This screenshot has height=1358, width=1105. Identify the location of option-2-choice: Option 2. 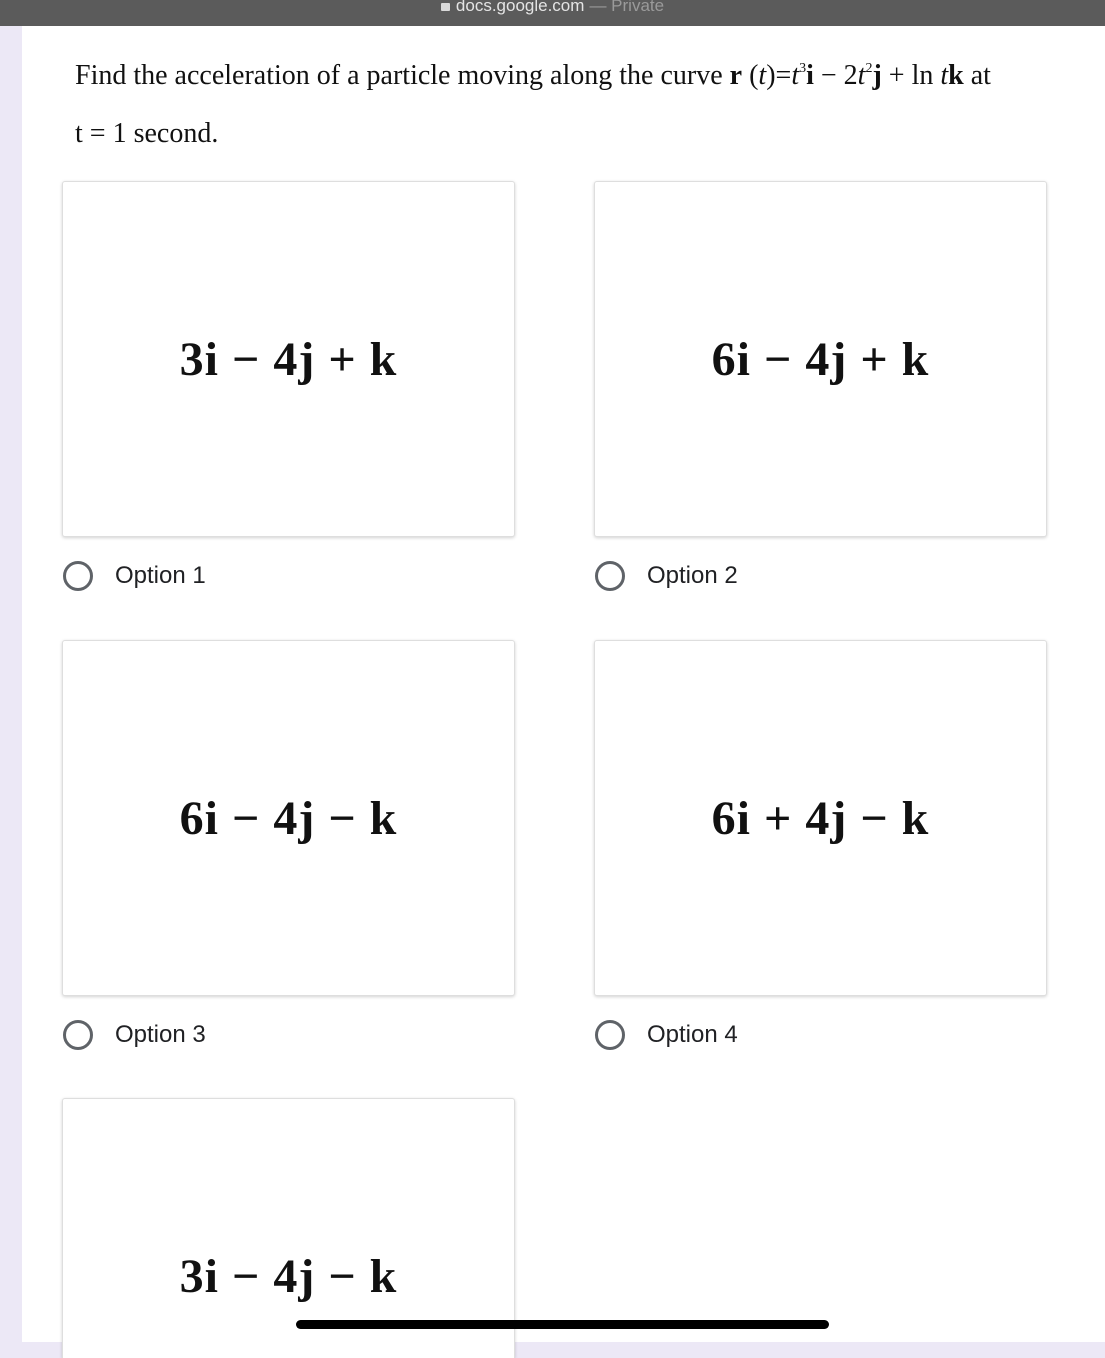
(666, 576).